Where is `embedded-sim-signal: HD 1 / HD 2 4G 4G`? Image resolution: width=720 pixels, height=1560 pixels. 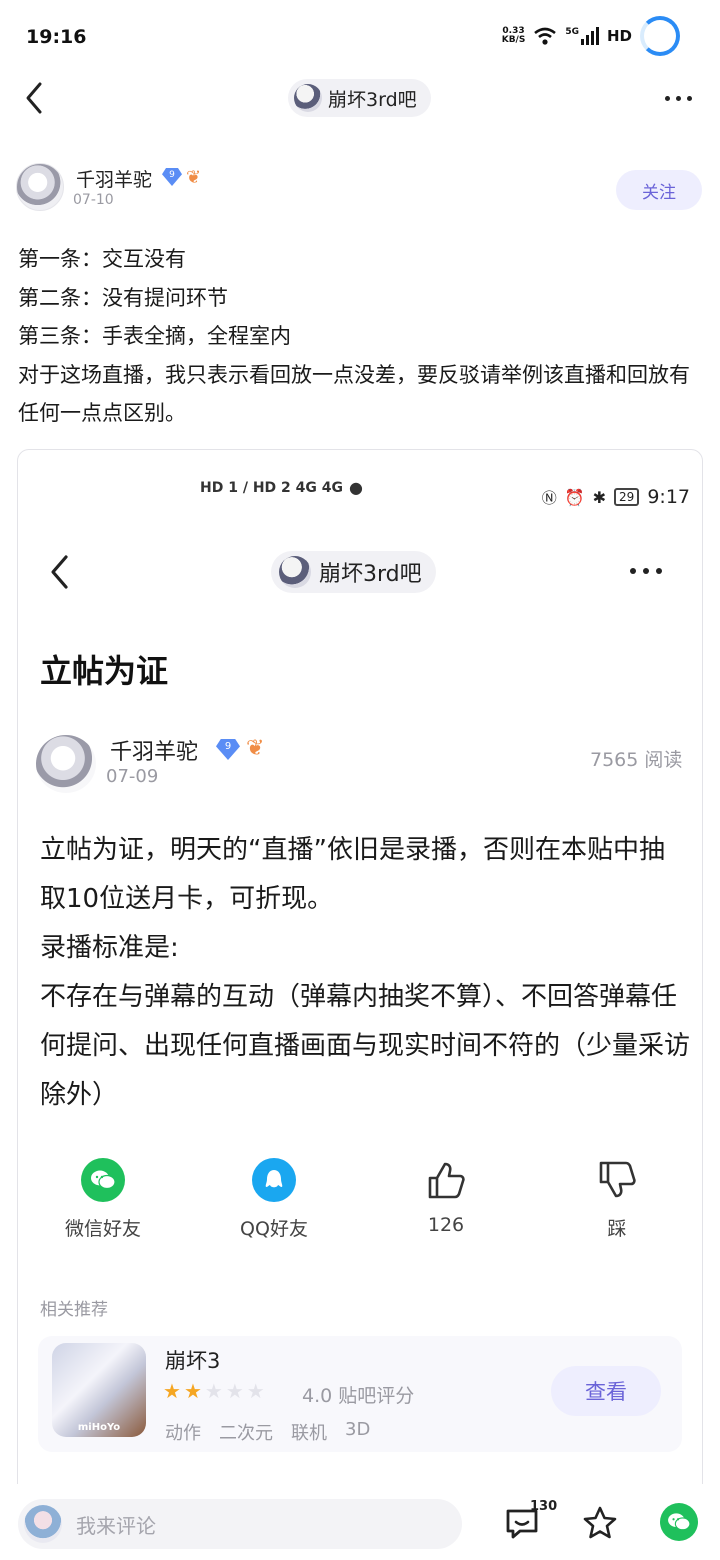 embedded-sim-signal: HD 1 / HD 2 4G 4G is located at coordinates (271, 487).